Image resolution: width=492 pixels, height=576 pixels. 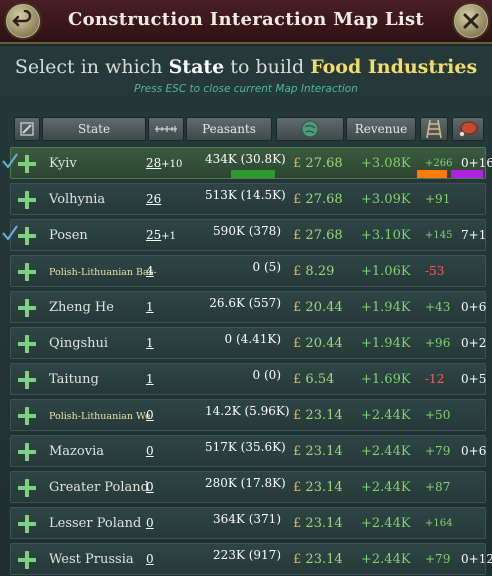 I want to click on peasant-population: 14.2K (5.96K), so click(x=247, y=411).